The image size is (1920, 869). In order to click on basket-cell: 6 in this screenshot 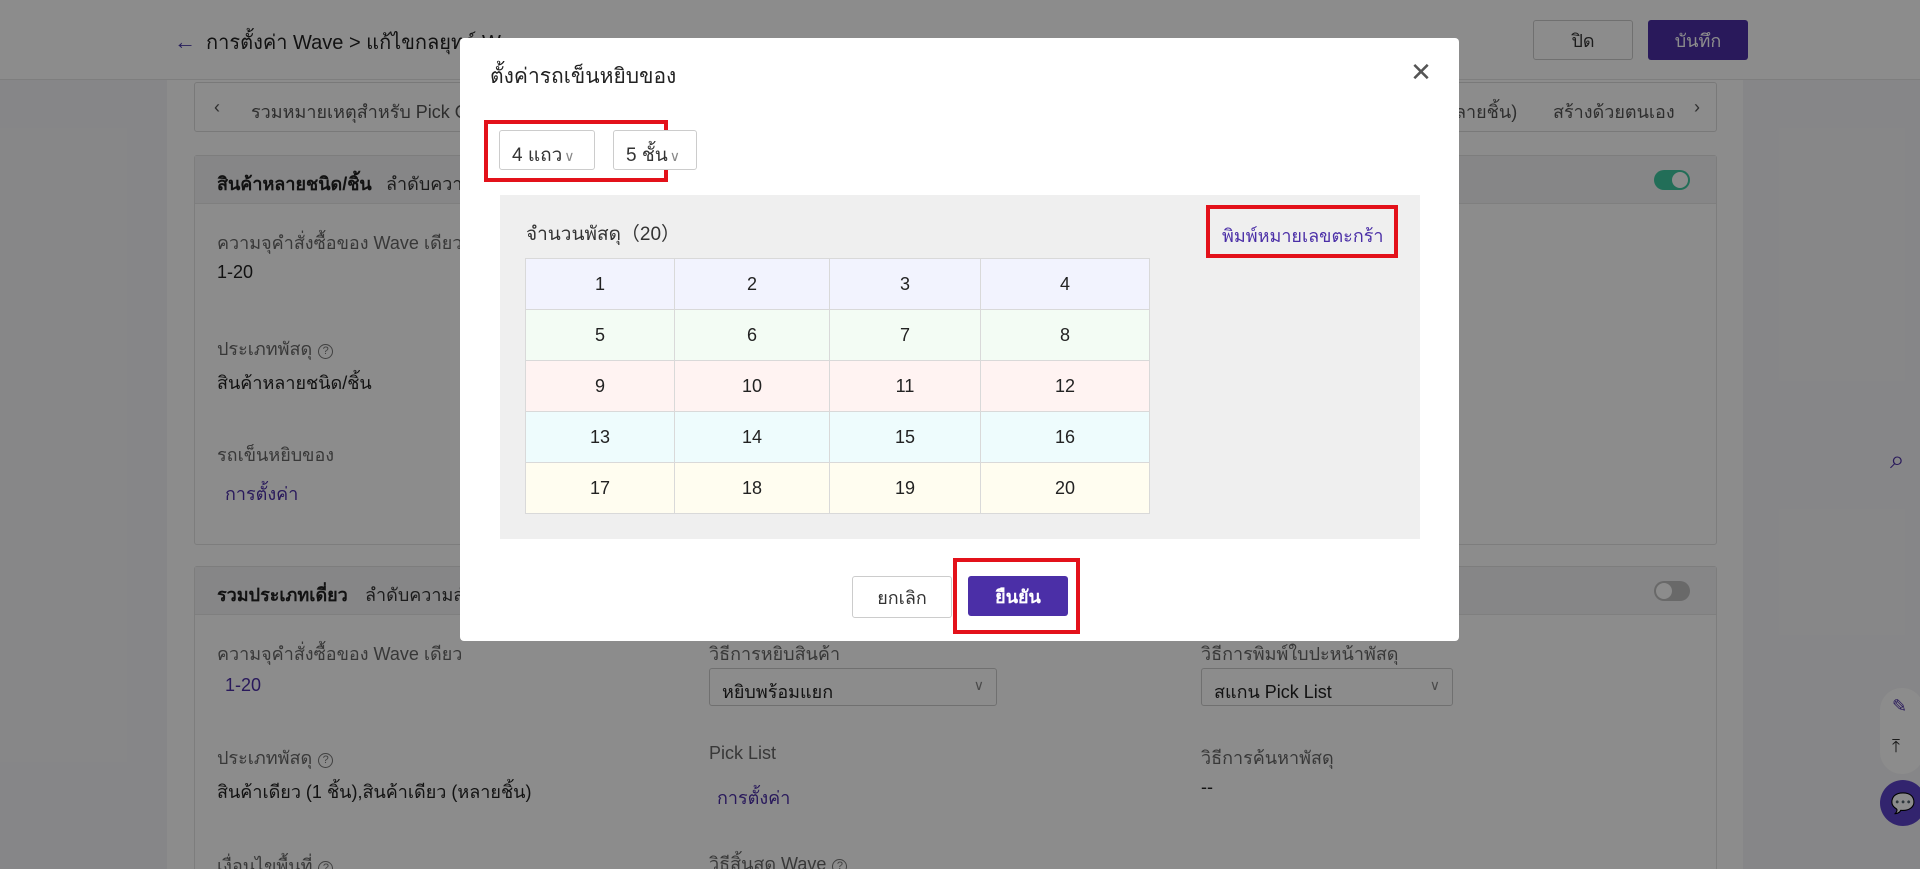, I will do `click(752, 335)`.